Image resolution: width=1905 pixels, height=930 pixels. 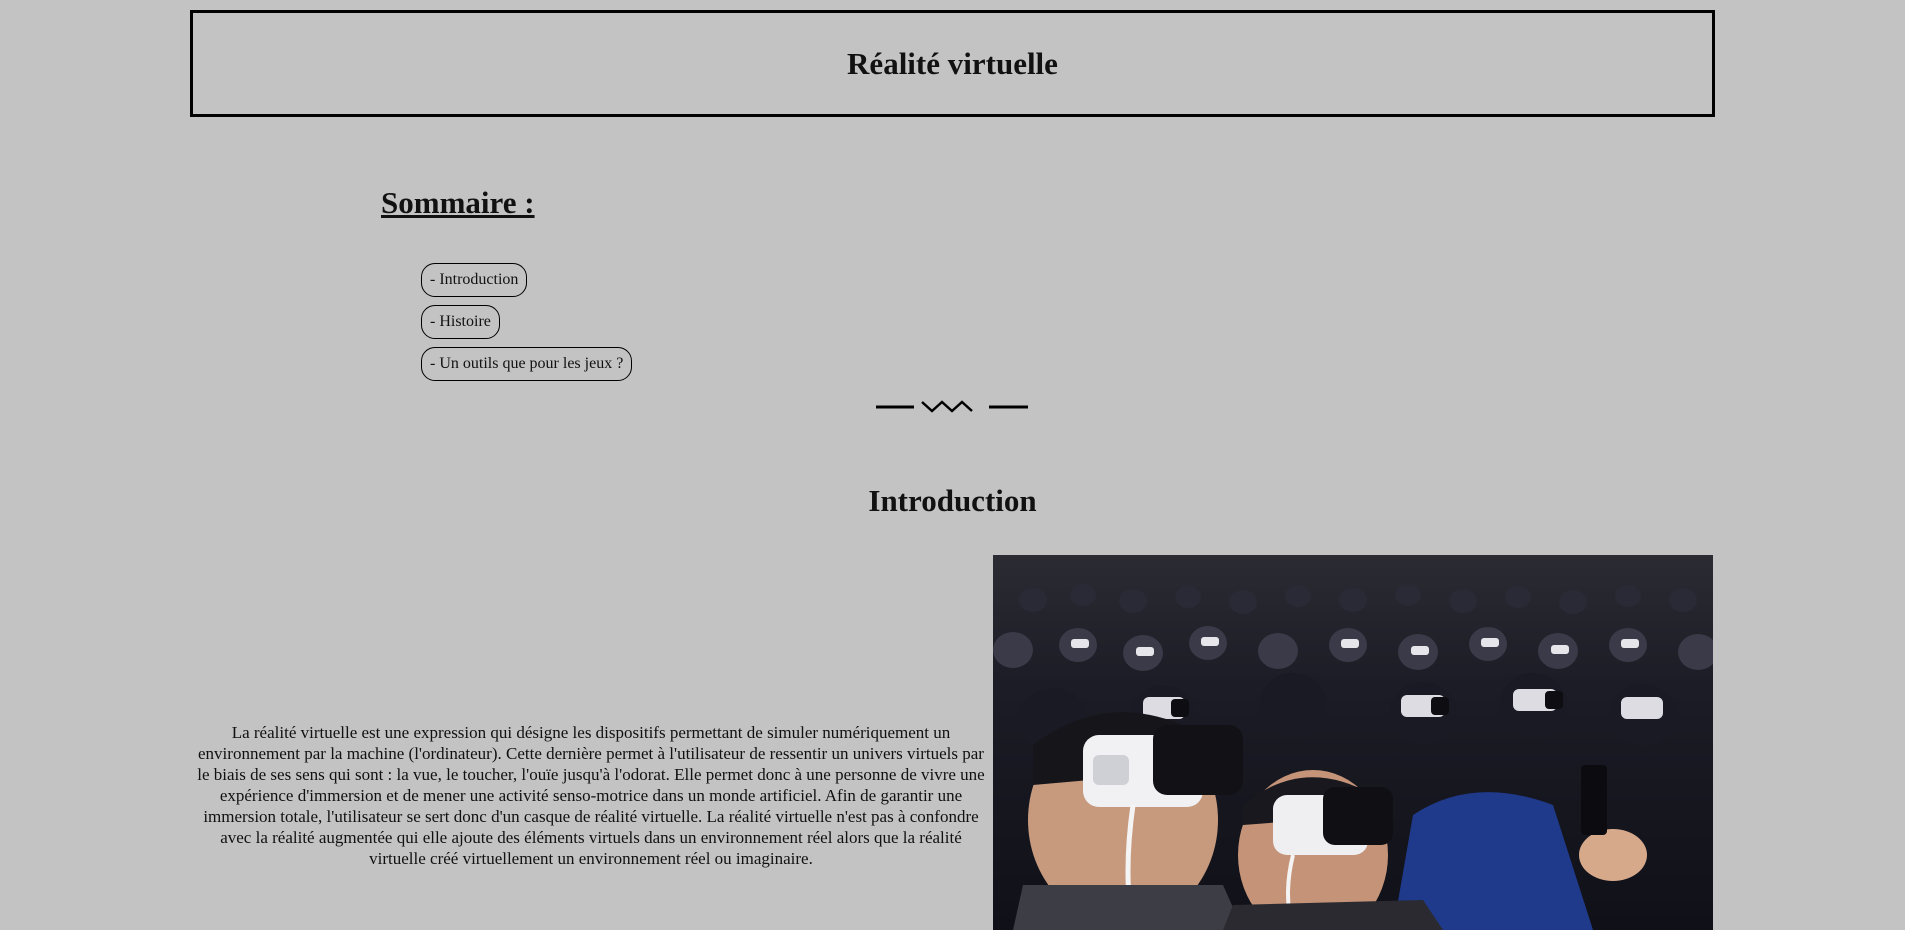 What do you see at coordinates (952, 500) in the screenshot?
I see `introduction-heading: Introduction` at bounding box center [952, 500].